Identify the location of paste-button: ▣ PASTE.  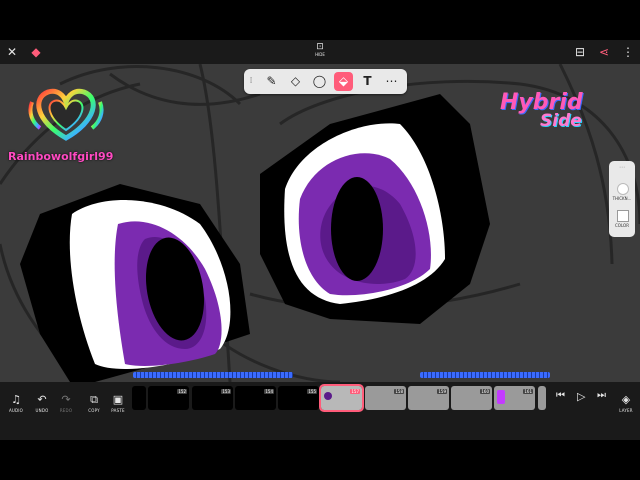
(118, 400).